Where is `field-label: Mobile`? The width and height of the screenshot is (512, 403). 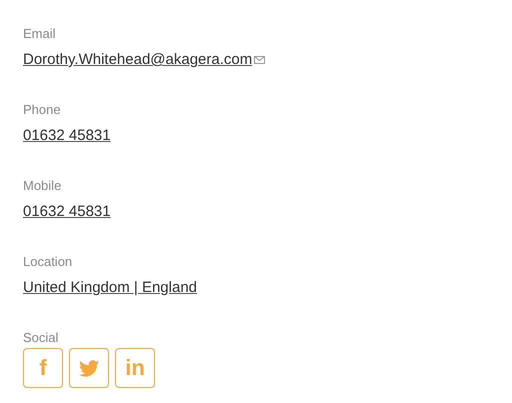 field-label: Mobile is located at coordinates (42, 186).